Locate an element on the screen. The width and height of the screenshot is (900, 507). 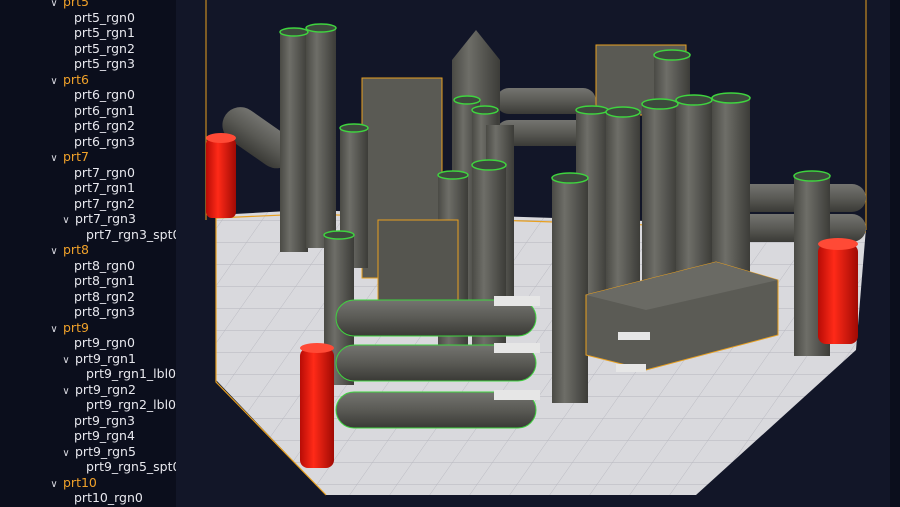
tree-item-region: prt6_rgn0 is located at coordinates (104, 95).